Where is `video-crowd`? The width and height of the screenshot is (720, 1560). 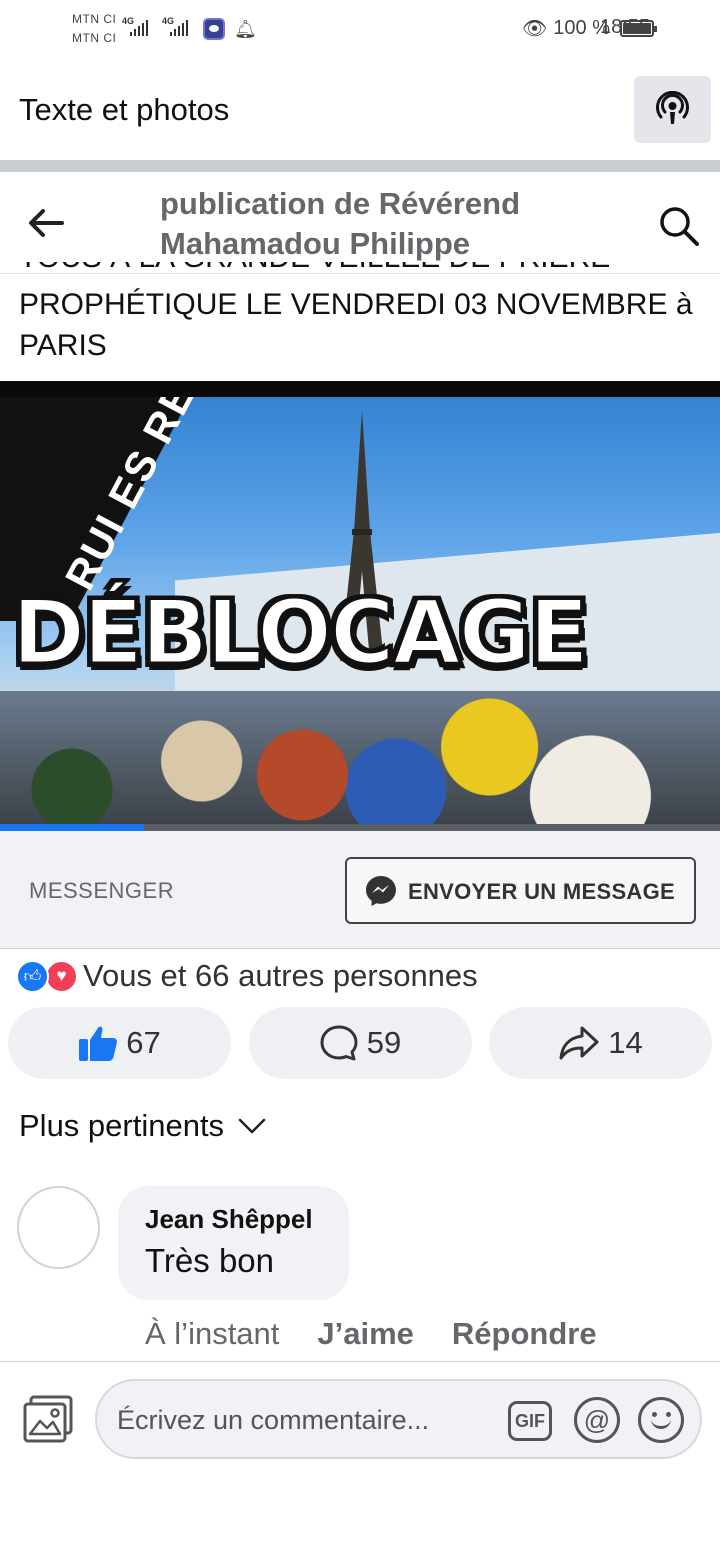 video-crowd is located at coordinates (360, 761).